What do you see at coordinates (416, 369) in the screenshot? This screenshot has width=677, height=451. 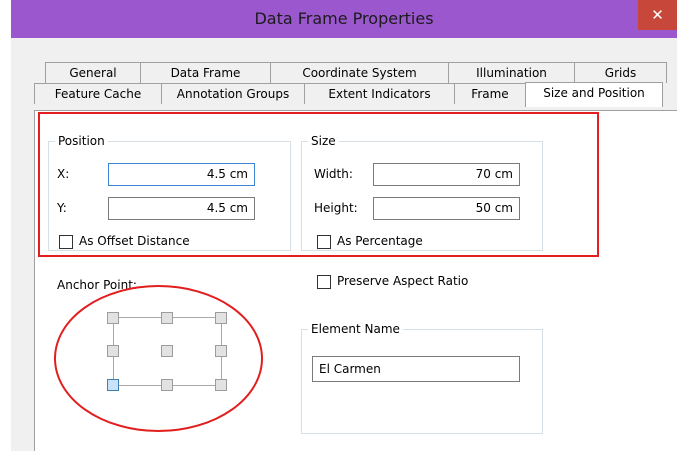 I see `element-name-input: El Carmen` at bounding box center [416, 369].